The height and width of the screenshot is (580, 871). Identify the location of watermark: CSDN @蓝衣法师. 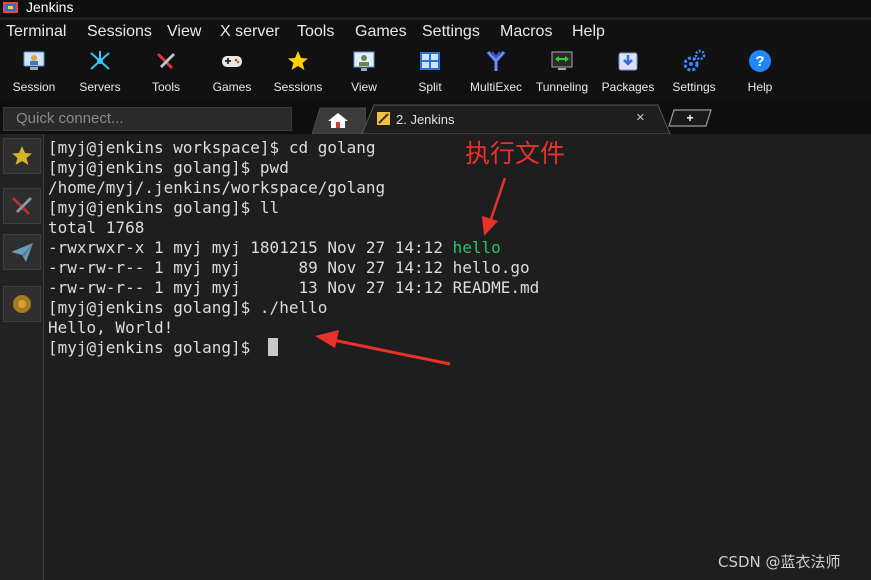
(779, 562).